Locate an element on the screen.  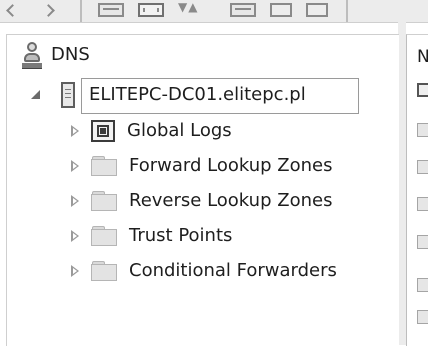
tree-node-server: ELITEPC-DC01.elitepc.pl is located at coordinates (183, 95).